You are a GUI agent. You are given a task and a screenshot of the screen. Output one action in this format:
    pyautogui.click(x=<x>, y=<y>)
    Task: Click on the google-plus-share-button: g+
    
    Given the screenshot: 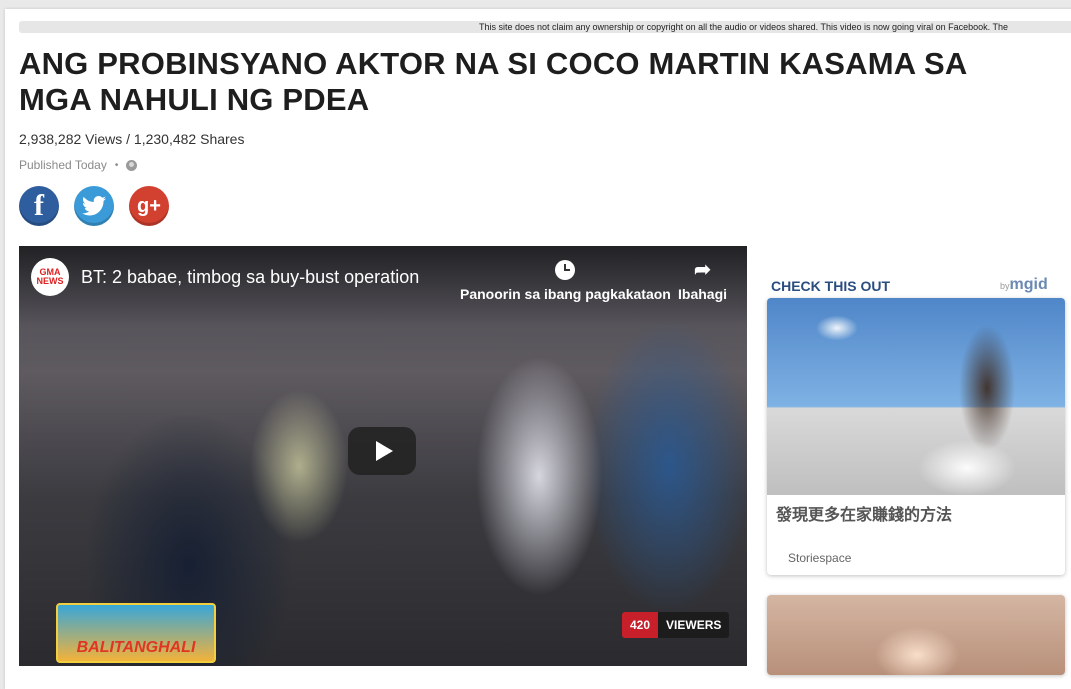 What is the action you would take?
    pyautogui.click(x=149, y=206)
    